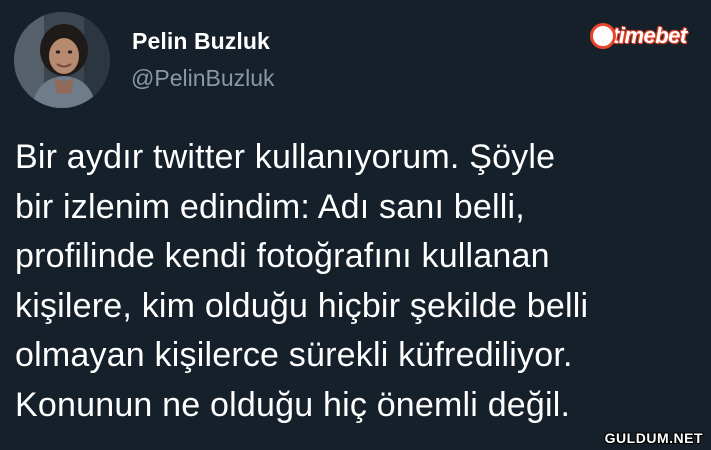 This screenshot has width=711, height=450. Describe the element at coordinates (649, 35) in the screenshot. I see `brand-logo-text: timebet` at that location.